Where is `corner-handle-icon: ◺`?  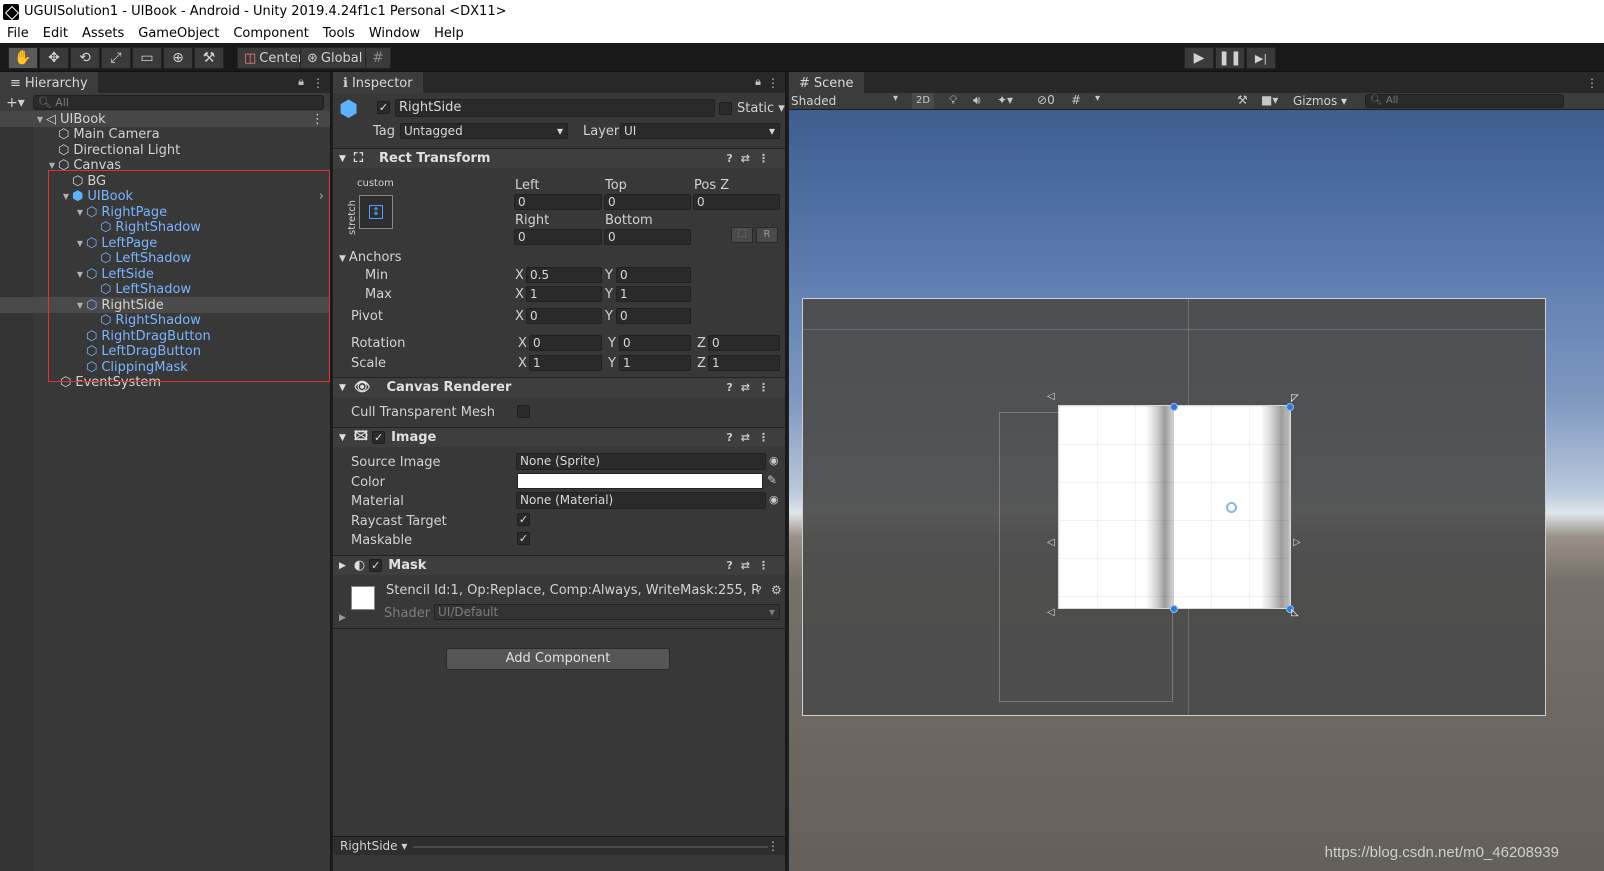 corner-handle-icon: ◺ is located at coordinates (1295, 612).